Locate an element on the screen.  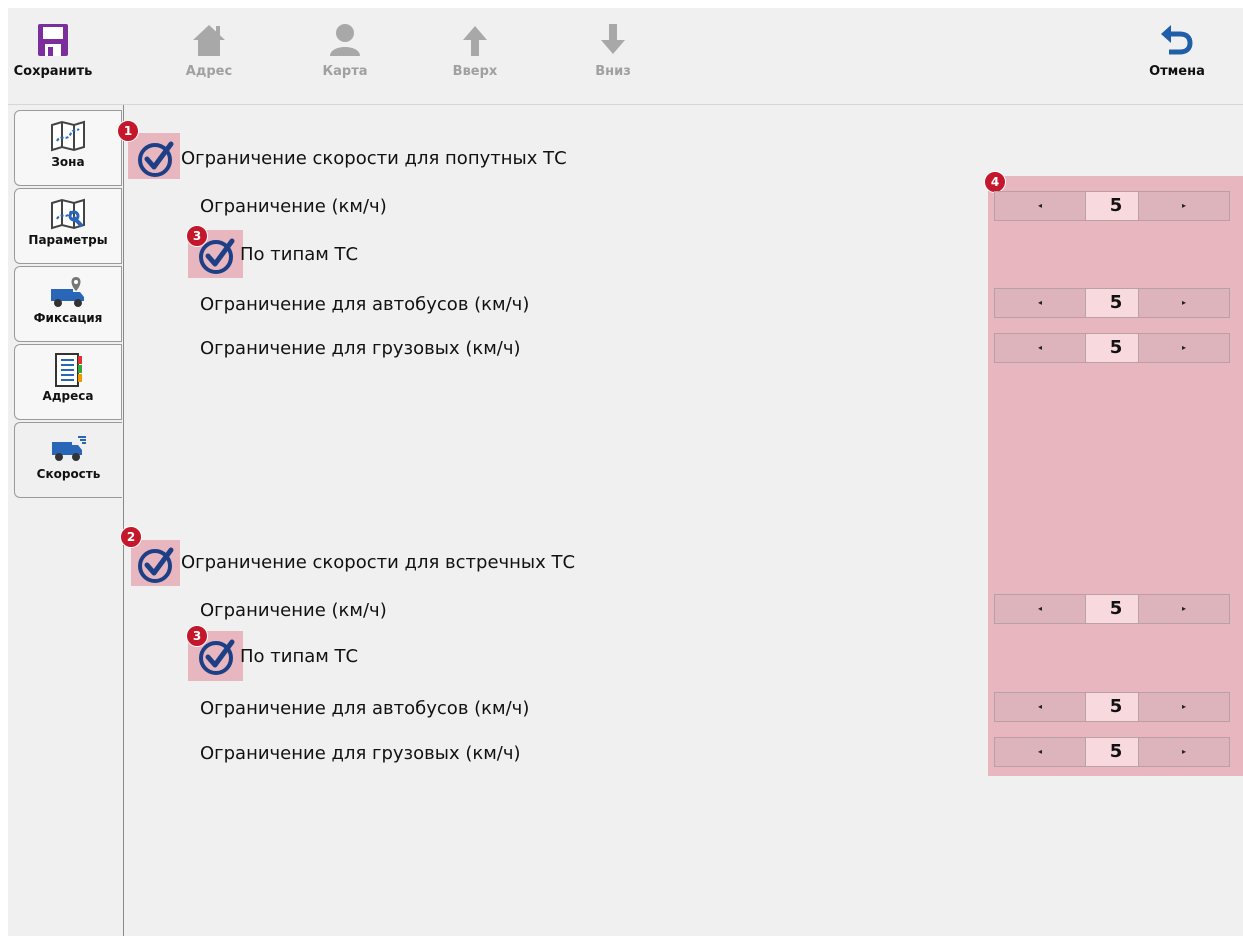
section2-bytype-checkbox-icon is located at coordinates (217, 657).